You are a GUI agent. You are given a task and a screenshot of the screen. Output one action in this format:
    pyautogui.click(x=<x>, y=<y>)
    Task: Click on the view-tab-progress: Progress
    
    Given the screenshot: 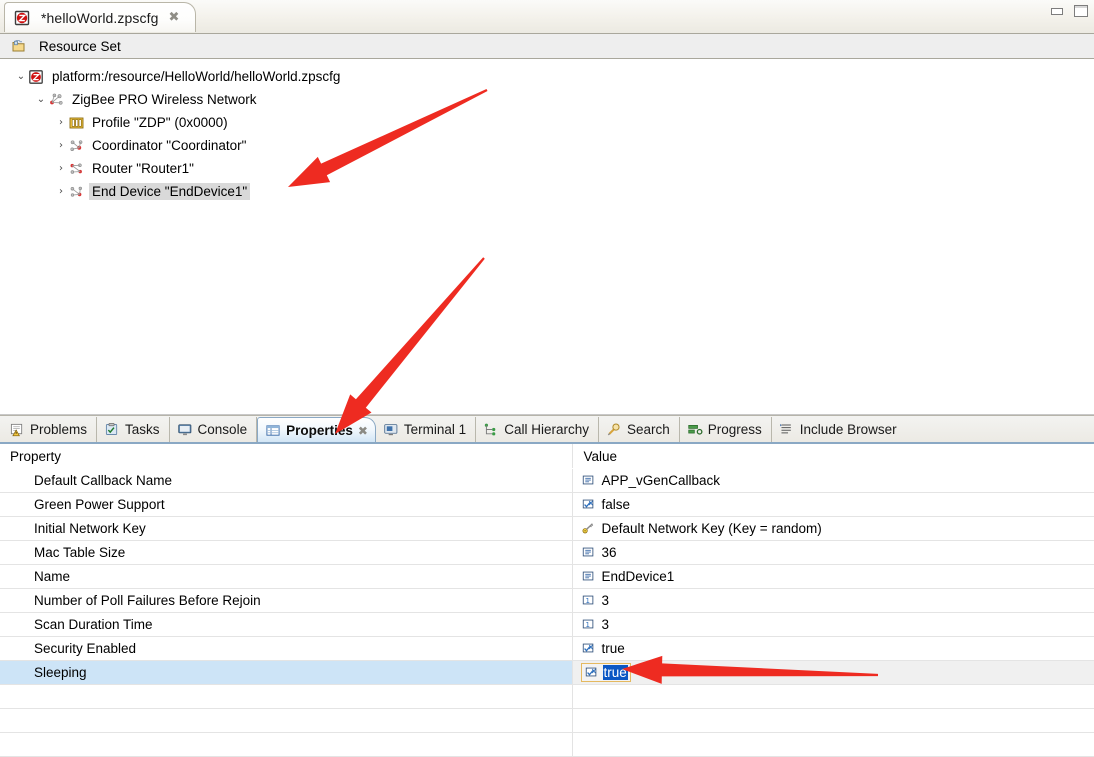 What is the action you would take?
    pyautogui.click(x=726, y=429)
    